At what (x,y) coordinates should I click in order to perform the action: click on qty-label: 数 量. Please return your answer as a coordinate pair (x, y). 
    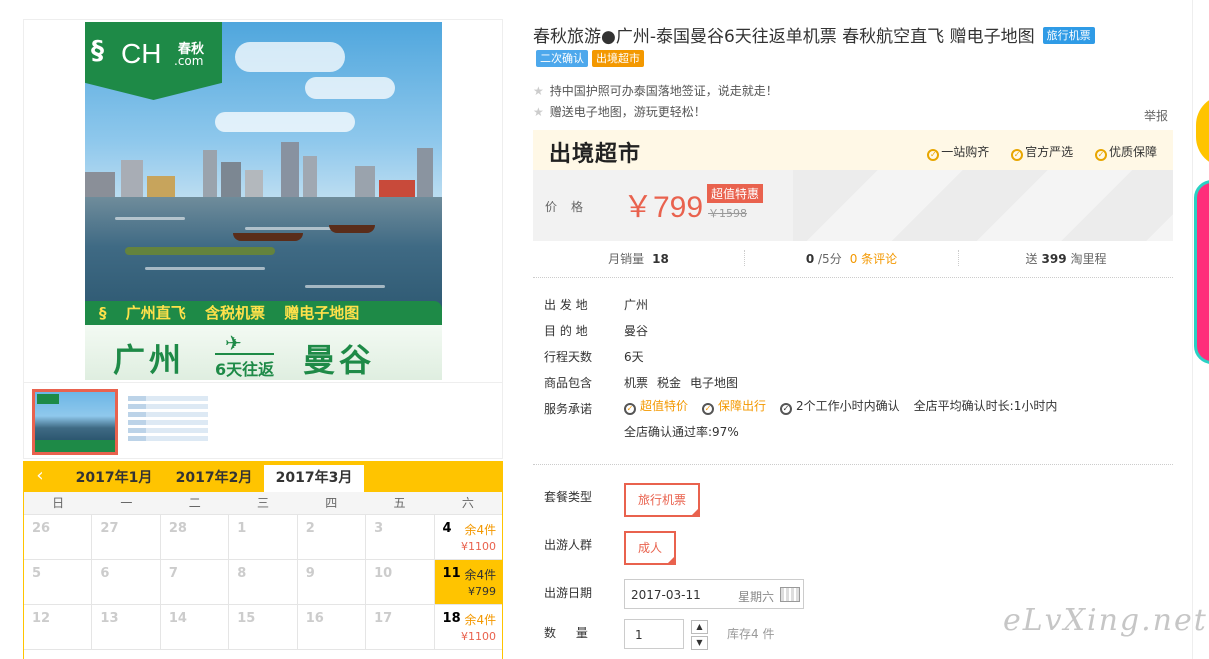
    Looking at the image, I should click on (570, 633).